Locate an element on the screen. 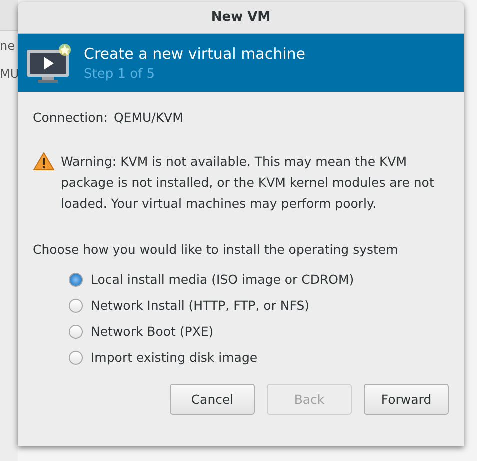  background-text: MU is located at coordinates (9, 74).